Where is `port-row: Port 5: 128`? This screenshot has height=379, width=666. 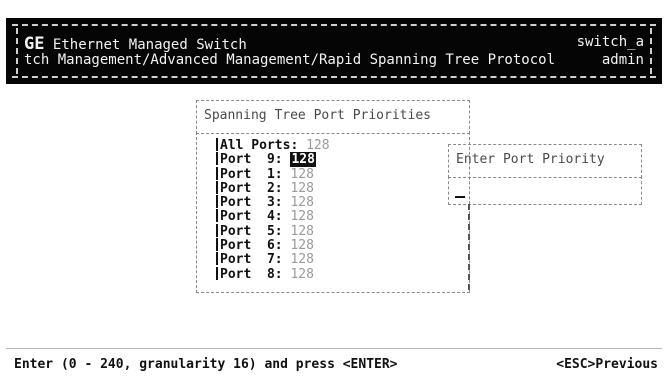
port-row: Port 5: 128 is located at coordinates (273, 231).